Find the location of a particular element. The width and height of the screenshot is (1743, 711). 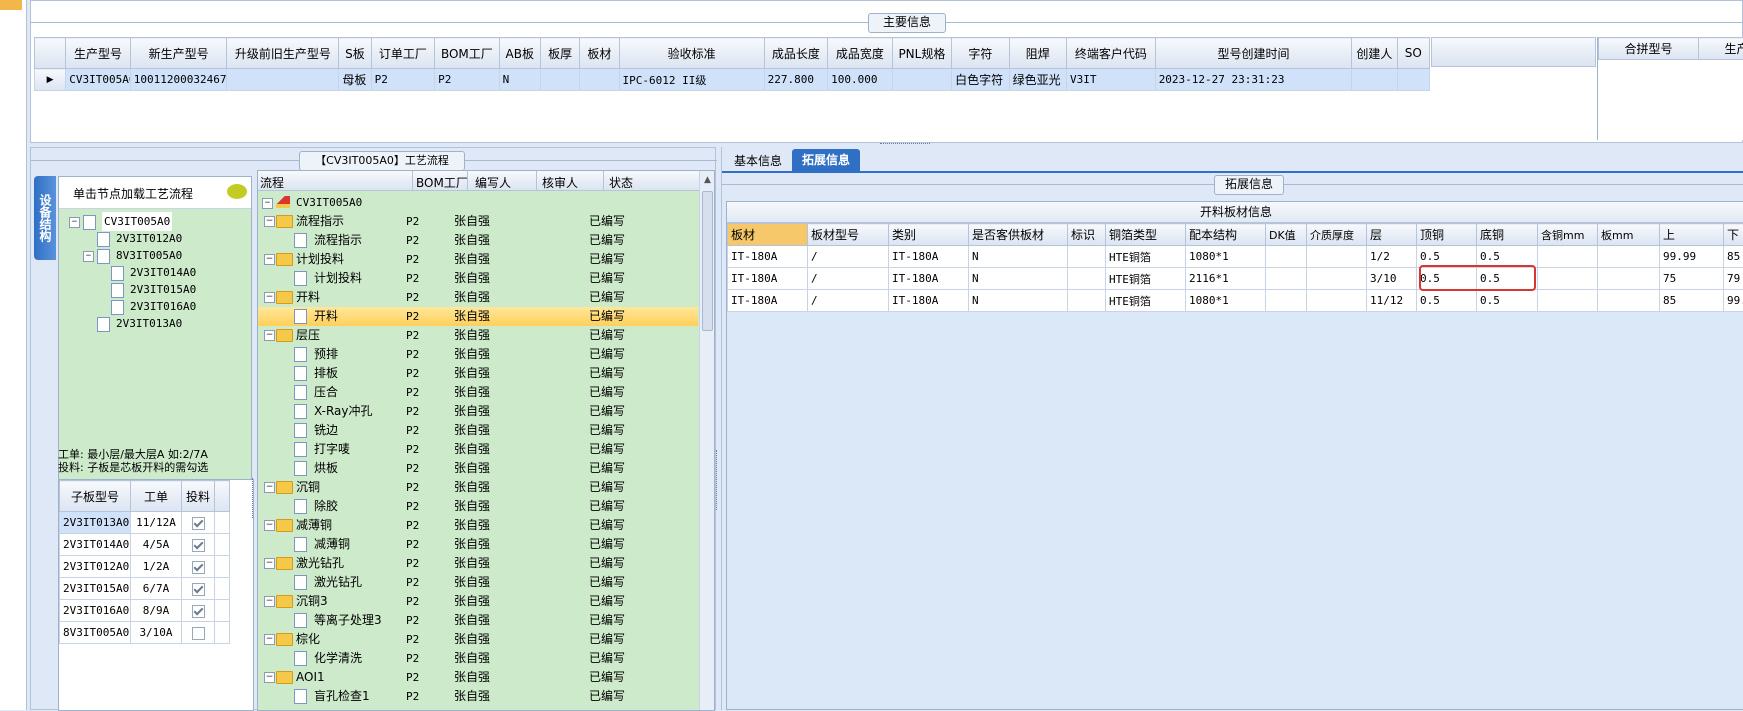

table-cell: 2116*1 is located at coordinates (1226, 279).